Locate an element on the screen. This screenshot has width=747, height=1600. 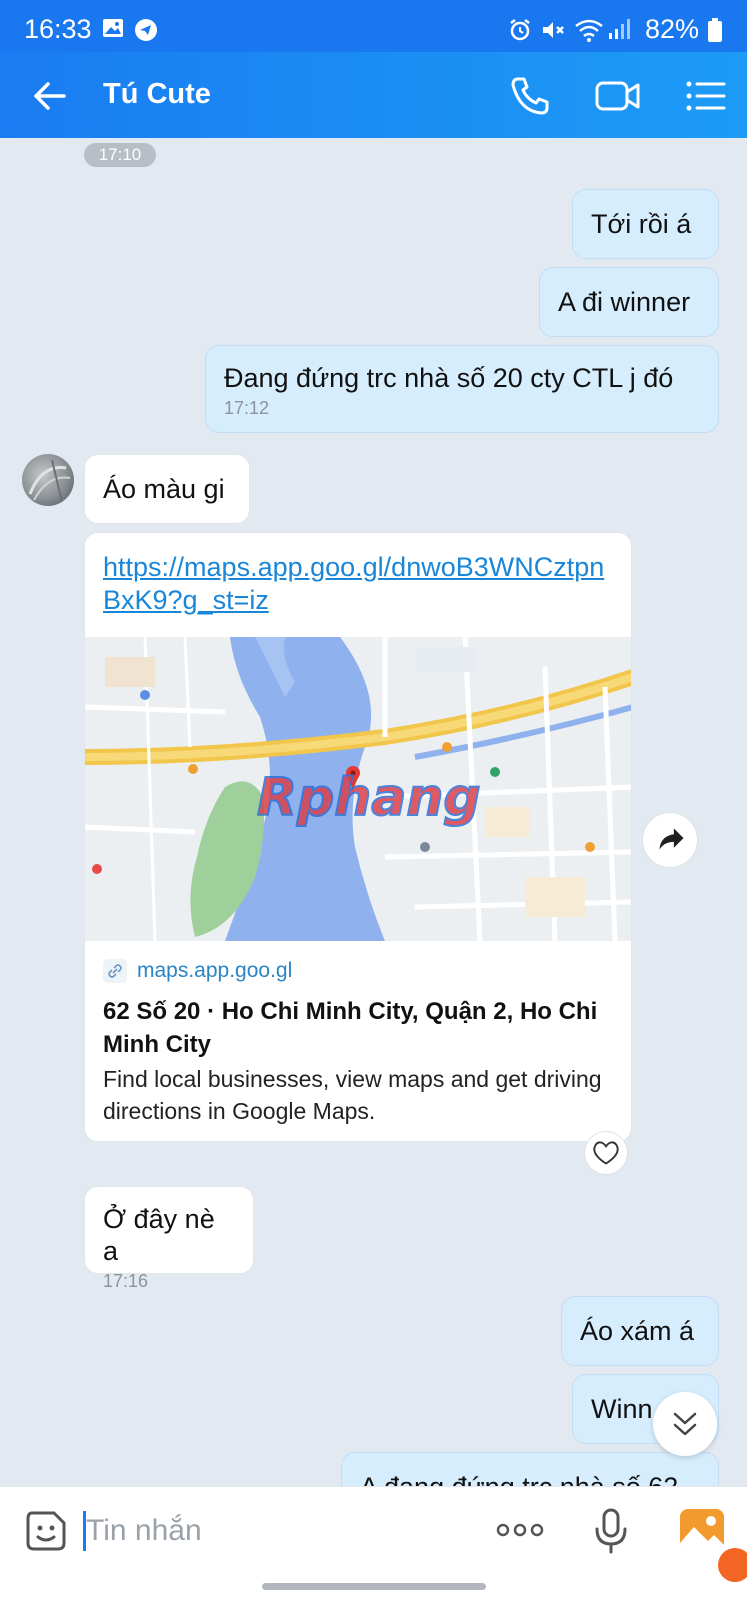
scroll-down-icon is located at coordinates (685, 1424).